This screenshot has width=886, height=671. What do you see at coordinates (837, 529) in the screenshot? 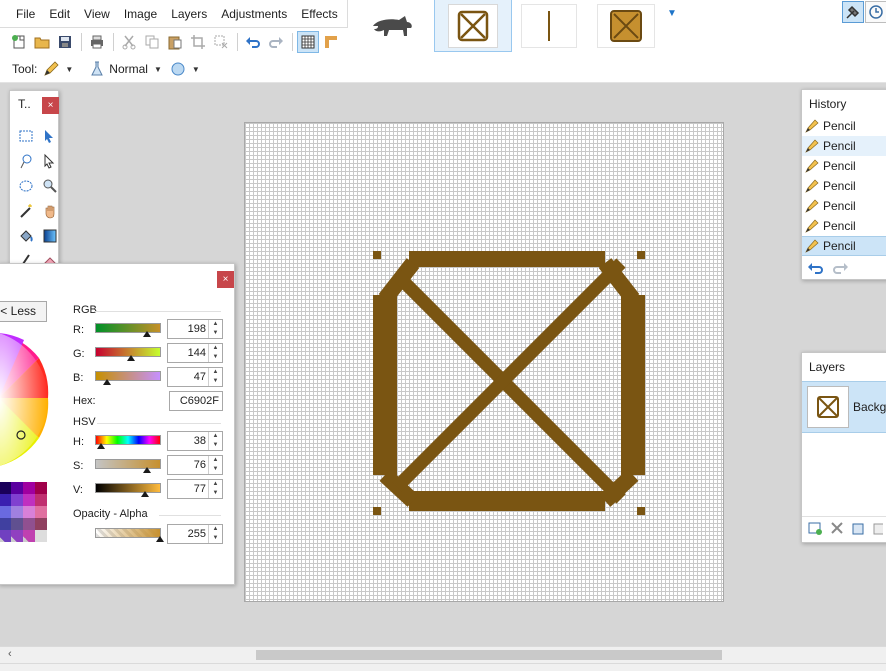
I see `delete-layer-icon` at bounding box center [837, 529].